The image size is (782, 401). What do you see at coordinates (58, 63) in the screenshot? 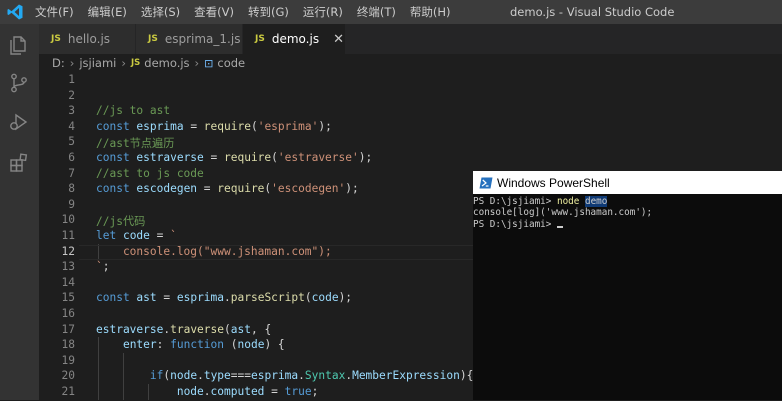
I see `breadcrumb-drive: D:` at bounding box center [58, 63].